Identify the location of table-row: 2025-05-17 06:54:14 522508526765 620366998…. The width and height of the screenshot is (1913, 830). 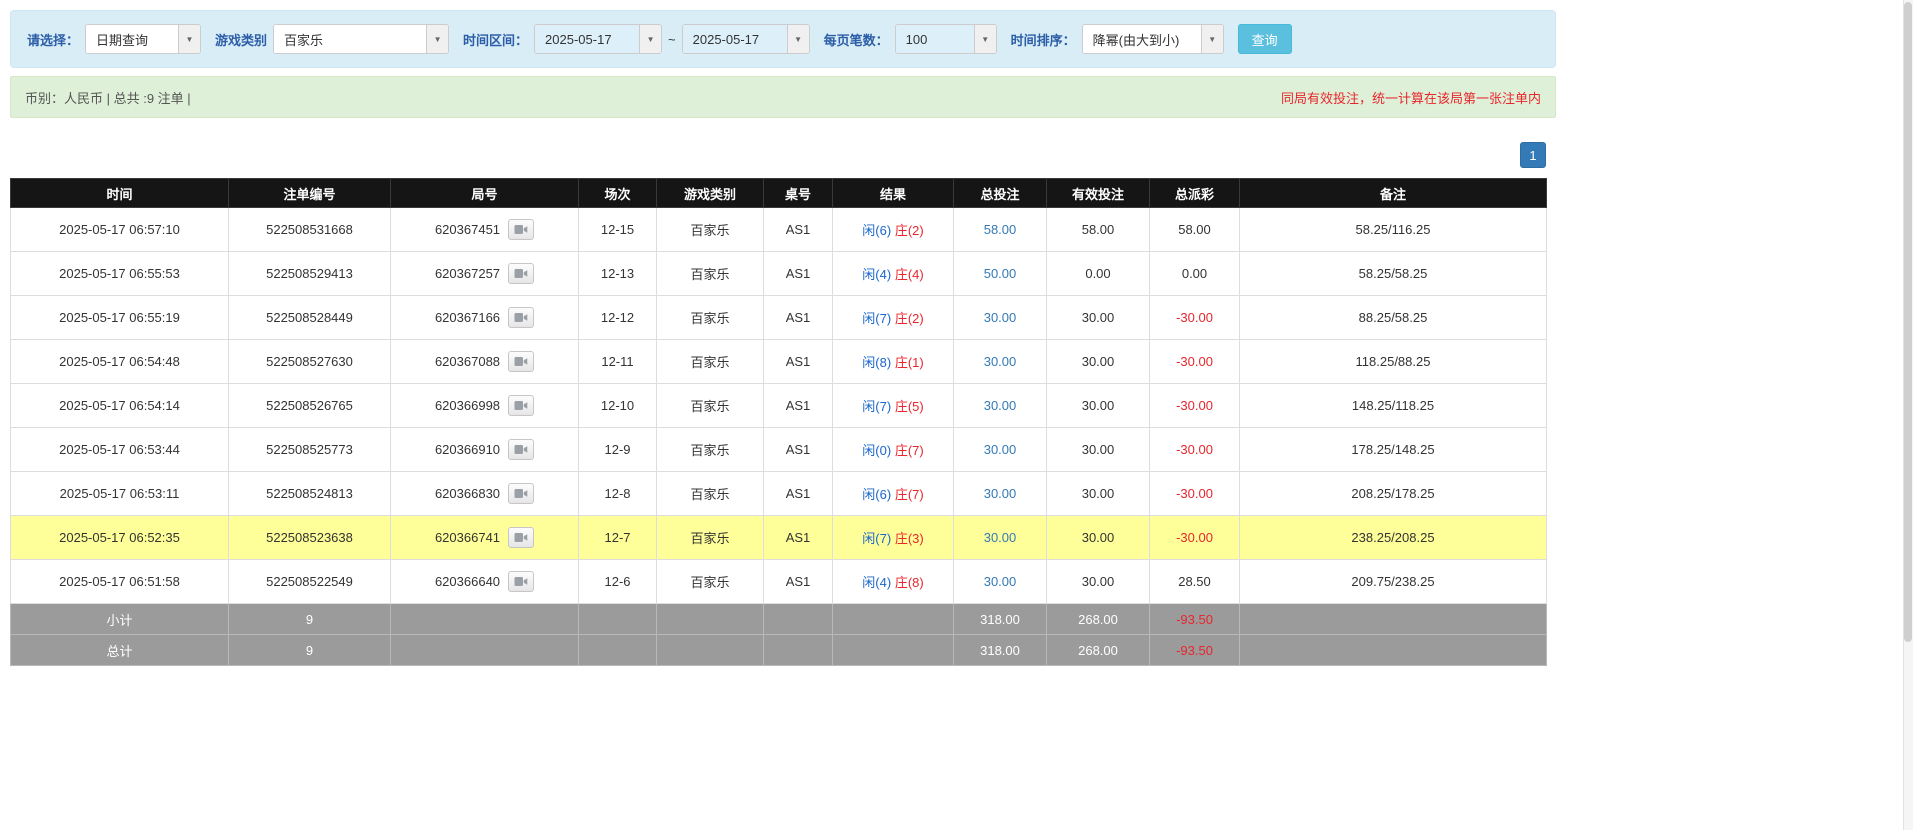
(778, 405).